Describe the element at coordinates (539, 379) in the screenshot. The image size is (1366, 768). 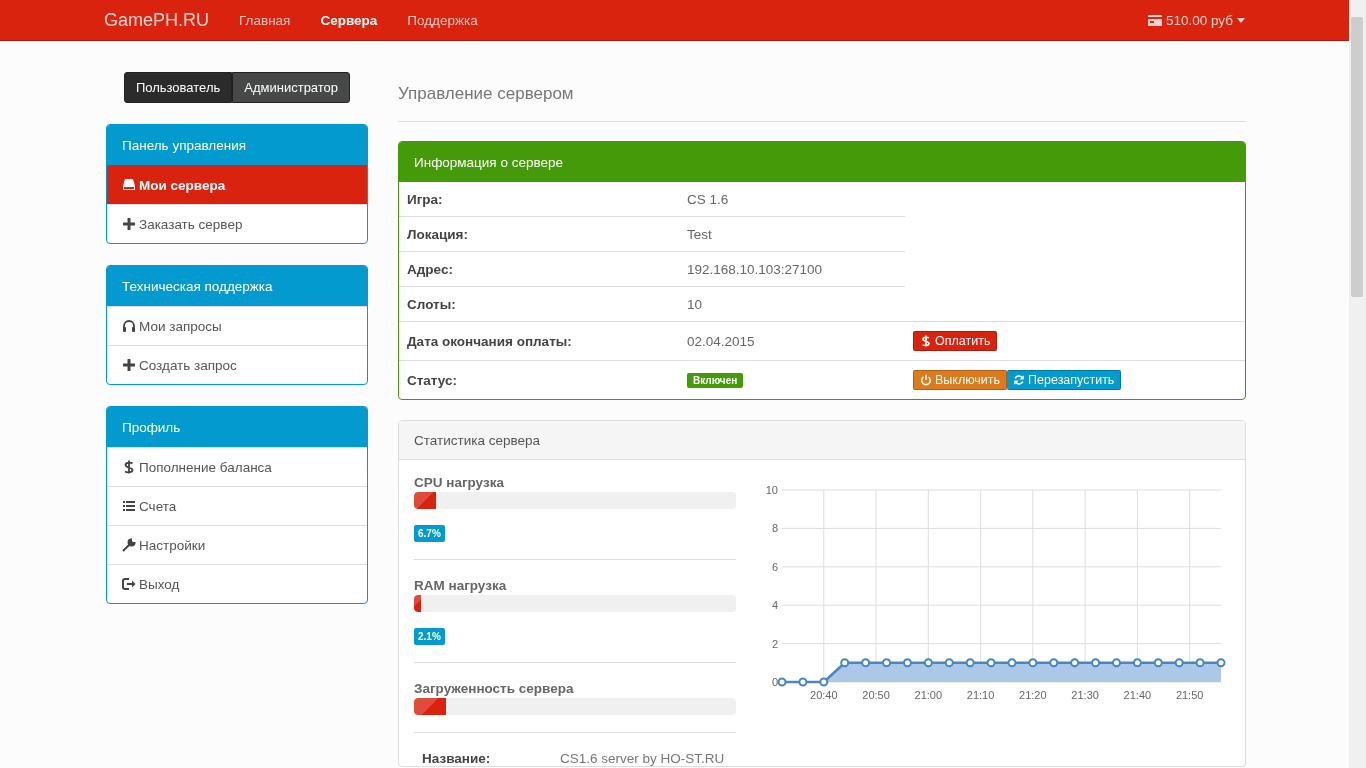
I see `table-cell: Статус:` at that location.